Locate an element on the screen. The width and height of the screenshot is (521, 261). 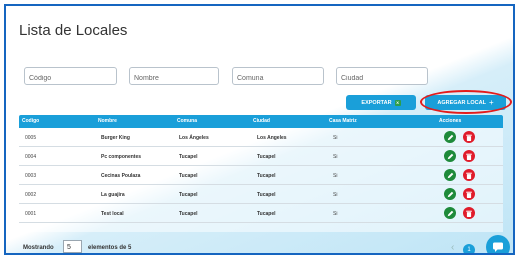
header-nombre: Nombre is located at coordinates (107, 121).